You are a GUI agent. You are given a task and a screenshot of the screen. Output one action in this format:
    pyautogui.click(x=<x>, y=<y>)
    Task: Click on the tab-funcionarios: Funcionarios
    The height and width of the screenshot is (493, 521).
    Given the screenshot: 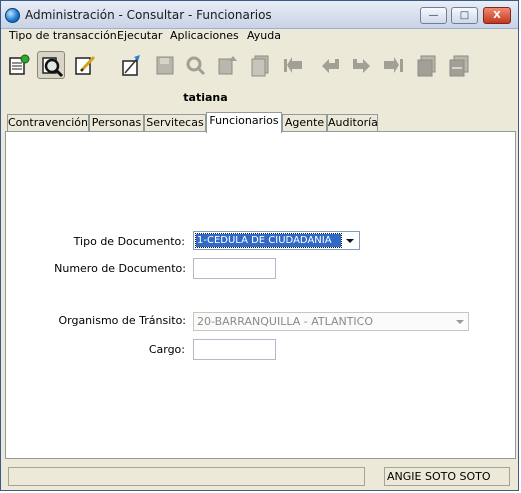 What is the action you would take?
    pyautogui.click(x=244, y=122)
    